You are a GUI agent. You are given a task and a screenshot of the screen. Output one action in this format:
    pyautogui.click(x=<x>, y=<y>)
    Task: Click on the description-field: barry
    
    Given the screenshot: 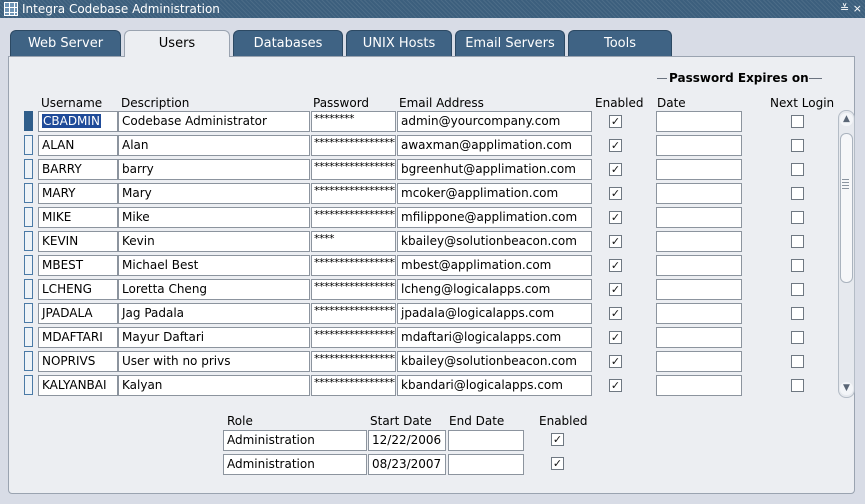 What is the action you would take?
    pyautogui.click(x=214, y=169)
    